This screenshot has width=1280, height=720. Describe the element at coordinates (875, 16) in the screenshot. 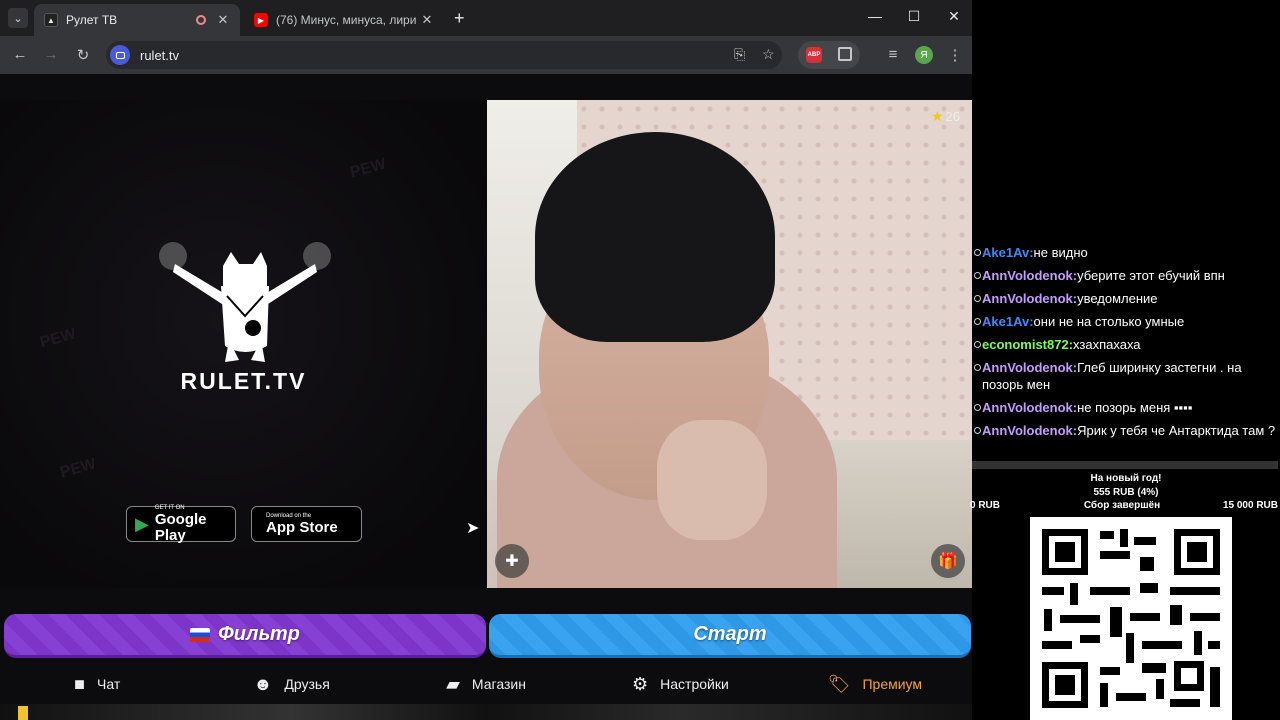

I see `minimize-button: —` at that location.